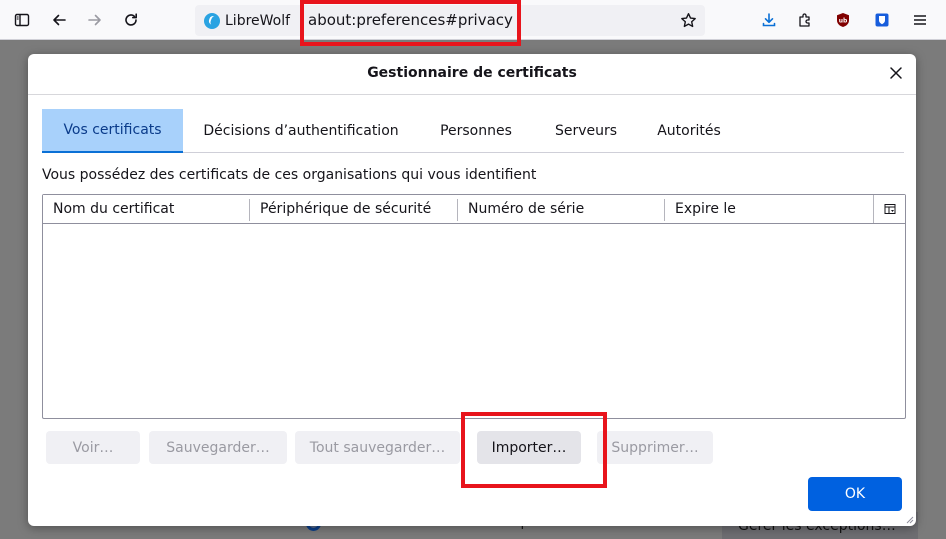 The width and height of the screenshot is (946, 539). Describe the element at coordinates (212, 20) in the screenshot. I see `librewolf-logo-icon` at that location.